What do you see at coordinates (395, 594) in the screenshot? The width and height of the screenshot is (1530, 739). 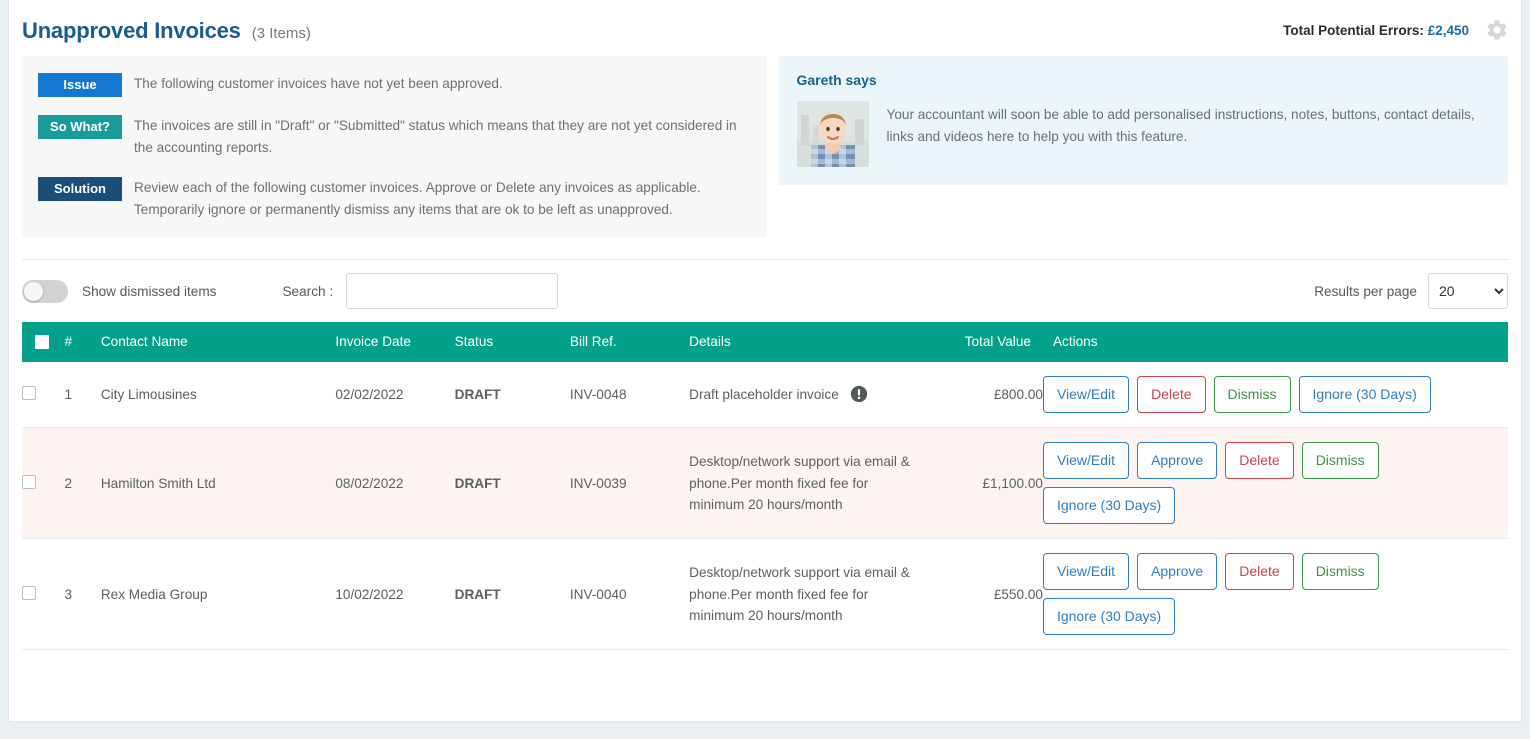 I see `cell-invoice-date: 10/02/2022` at bounding box center [395, 594].